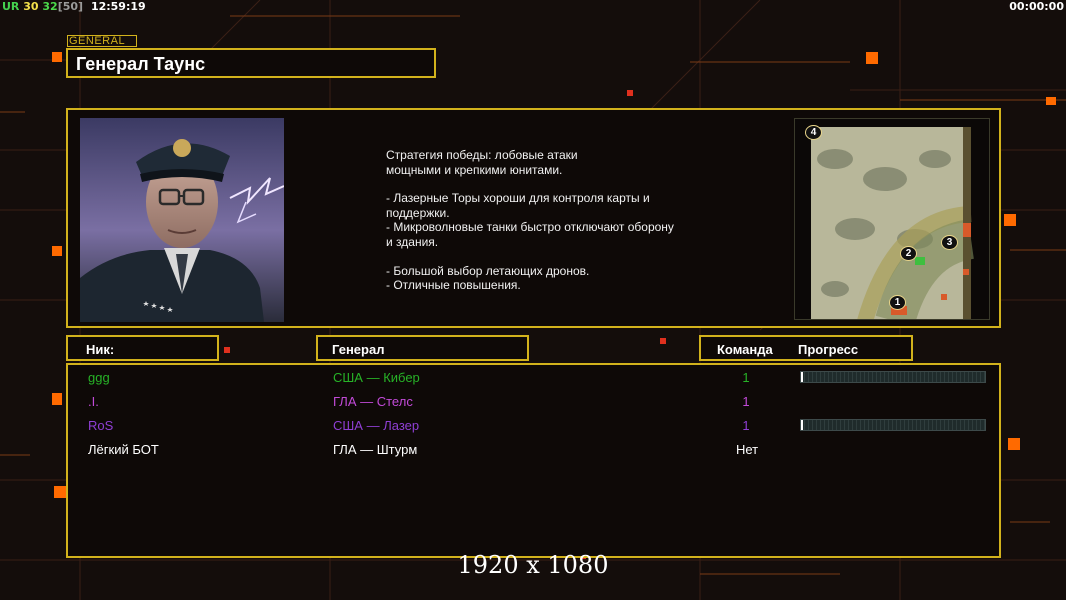 This screenshot has width=1066, height=600. I want to click on general-tag: GENERAL, so click(102, 41).